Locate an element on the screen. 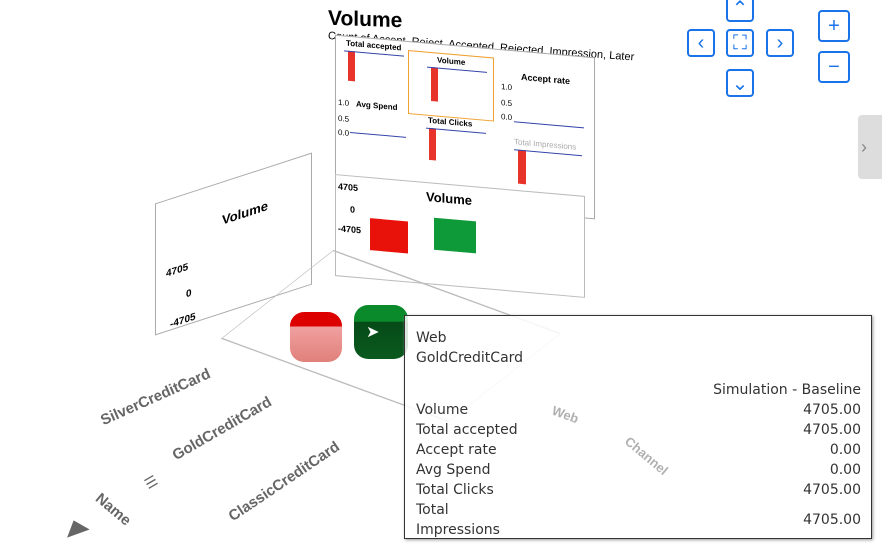  sort-icon: ☰ is located at coordinates (151, 482).